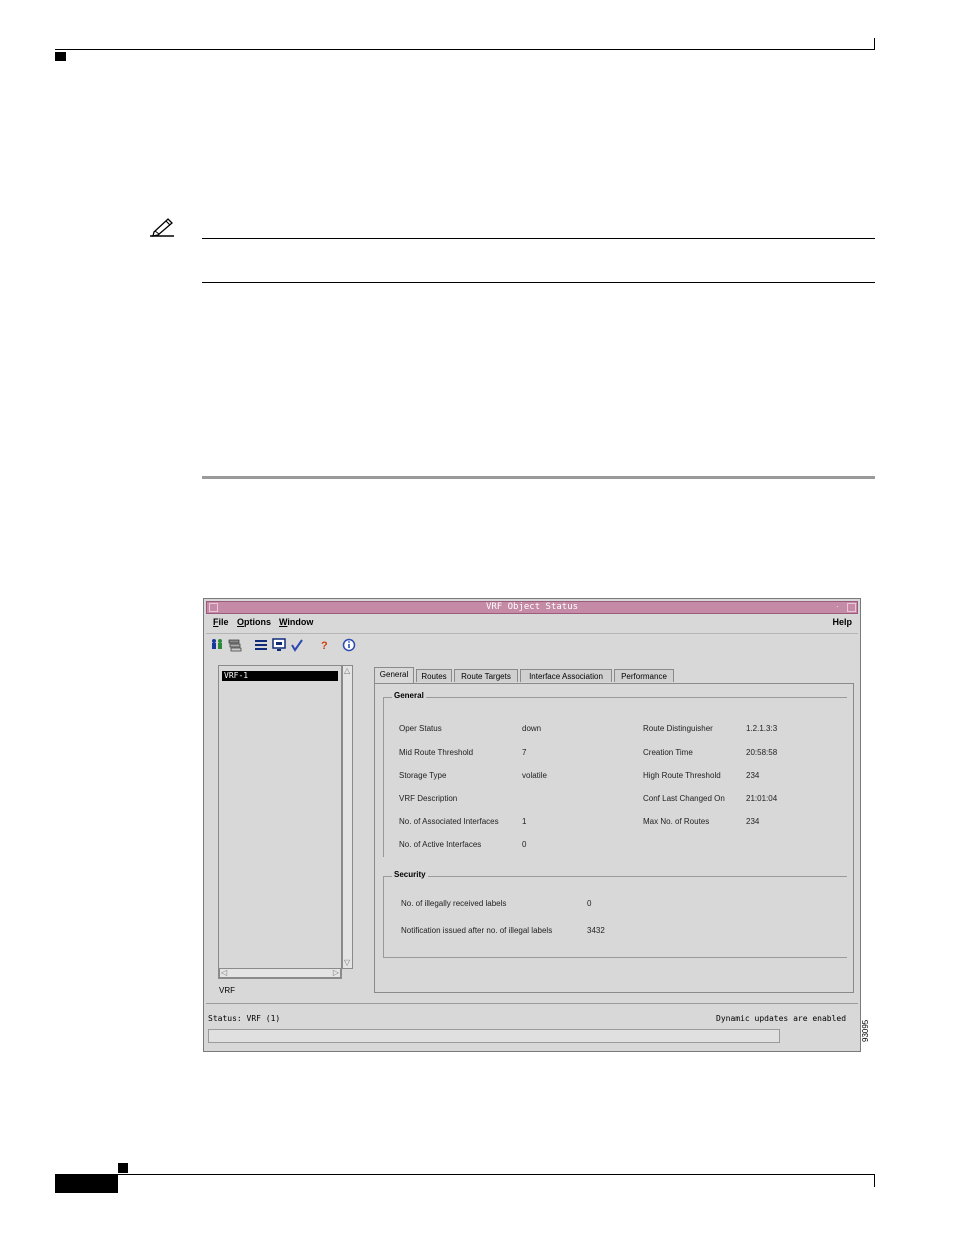  What do you see at coordinates (842, 622) in the screenshot?
I see `menu-help: Help` at bounding box center [842, 622].